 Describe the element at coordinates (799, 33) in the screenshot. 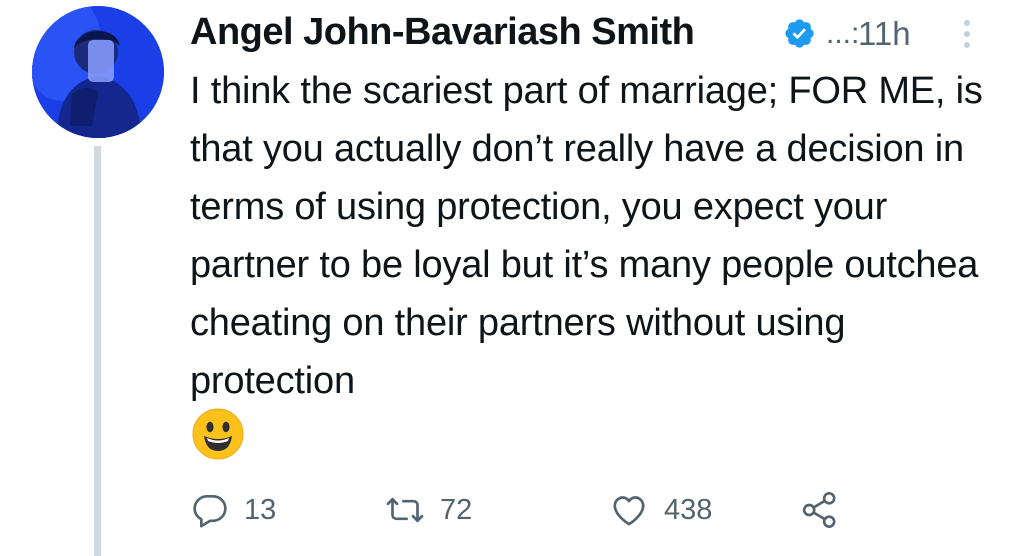

I see `verified-badge-icon` at that location.